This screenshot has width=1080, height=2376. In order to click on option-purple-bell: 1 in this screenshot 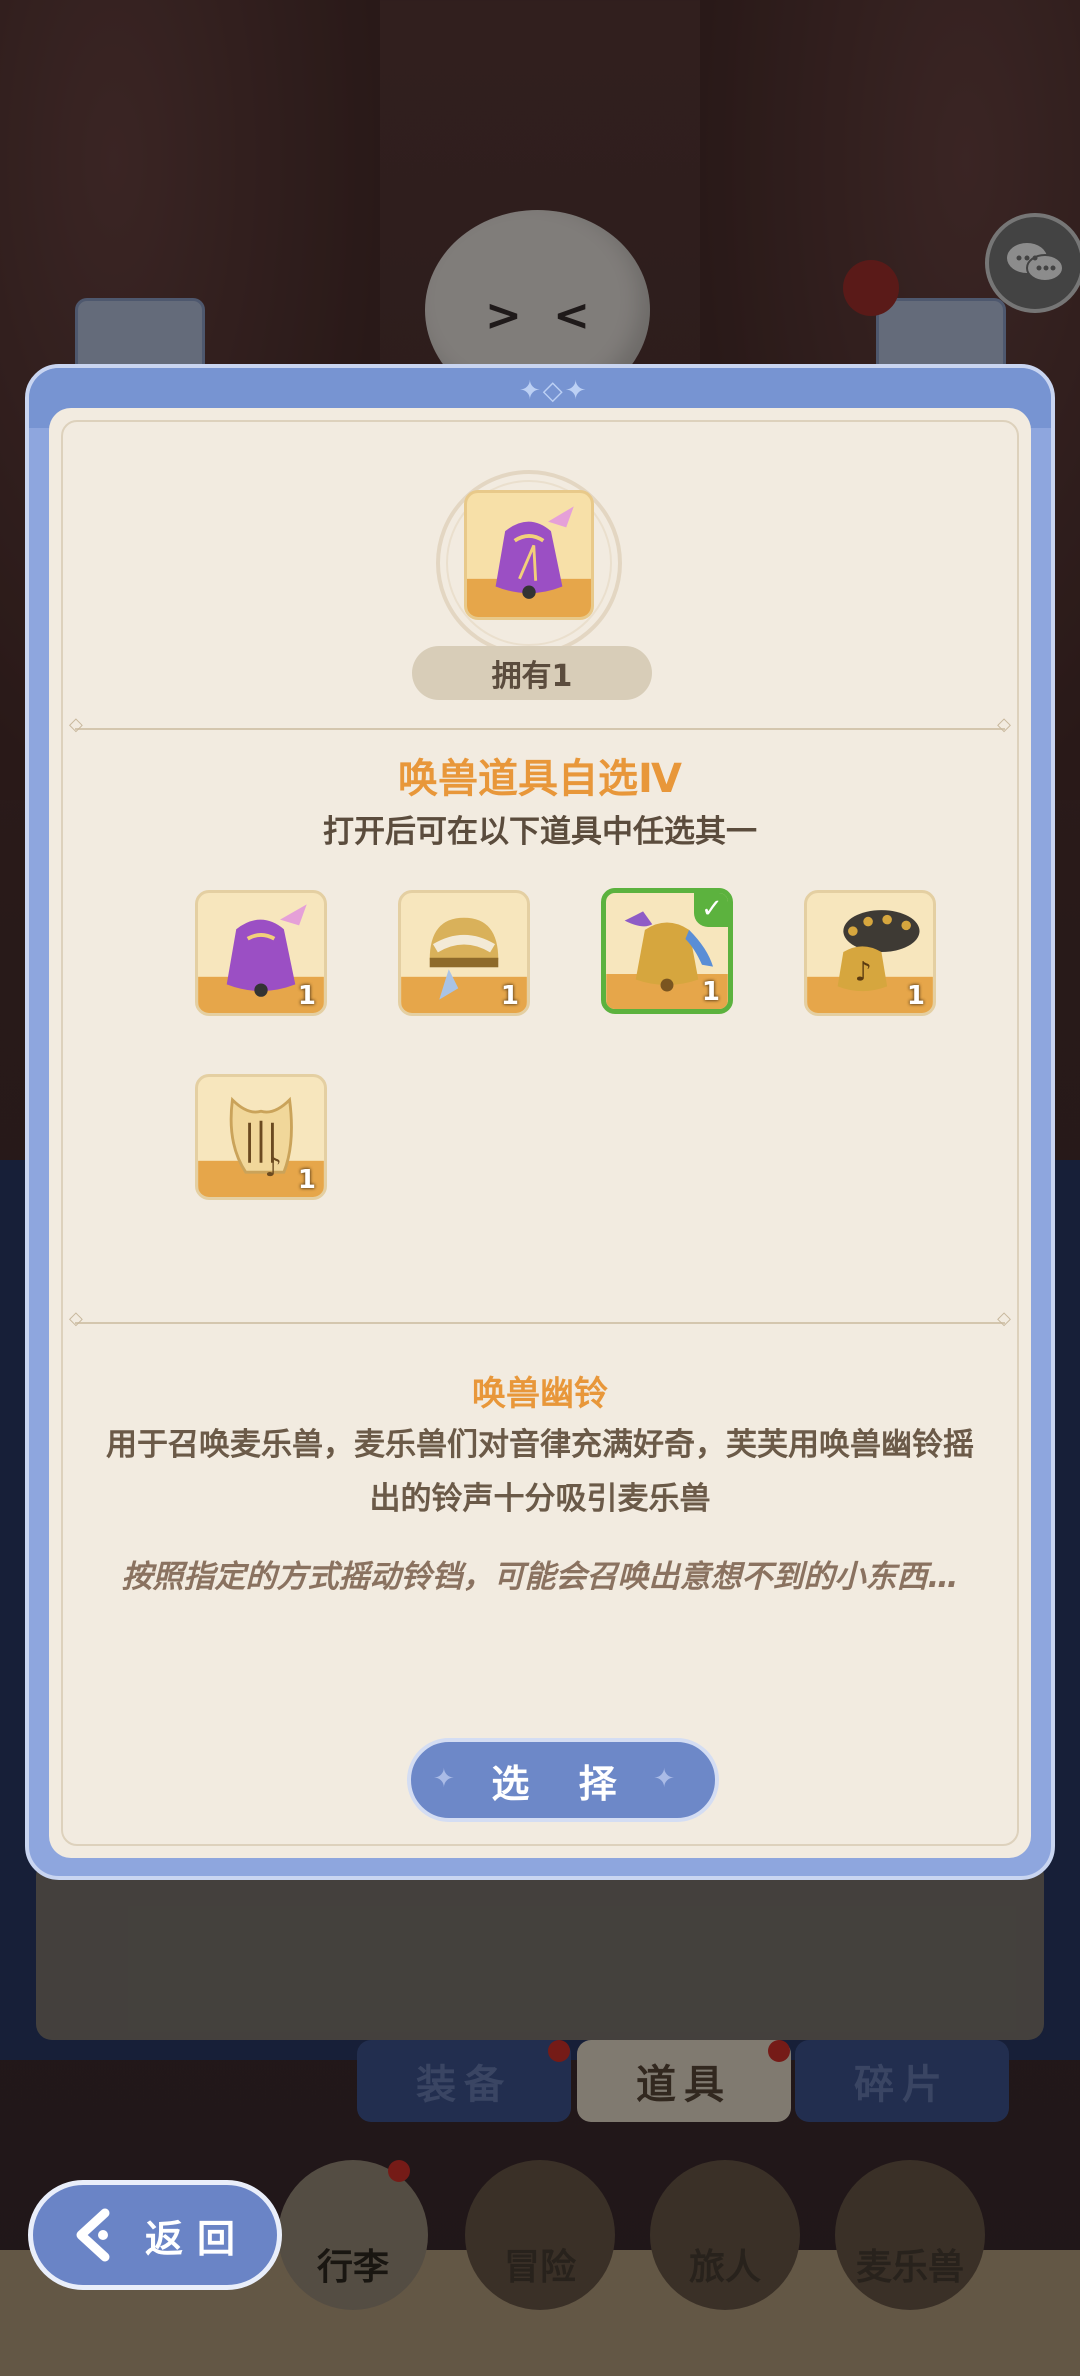, I will do `click(261, 953)`.